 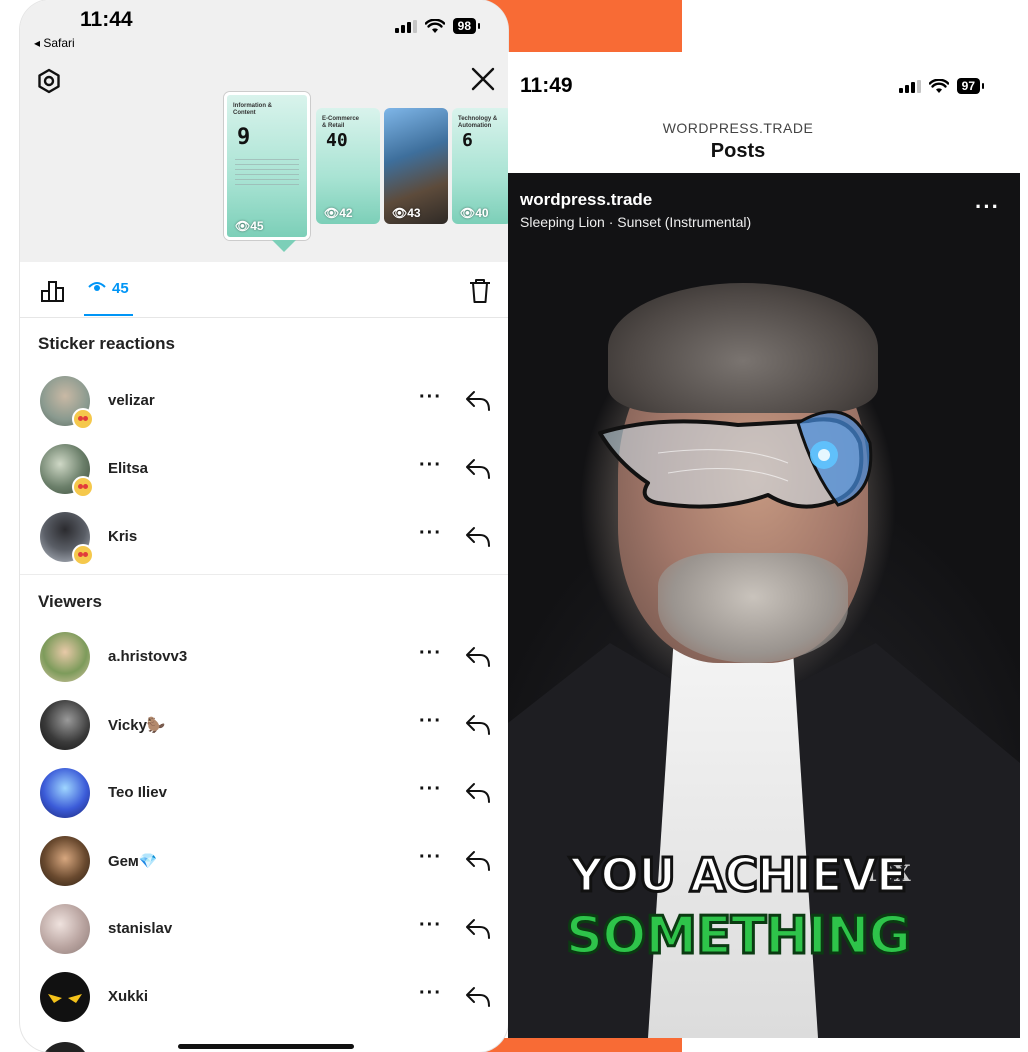 I want to click on beard, so click(x=753, y=608).